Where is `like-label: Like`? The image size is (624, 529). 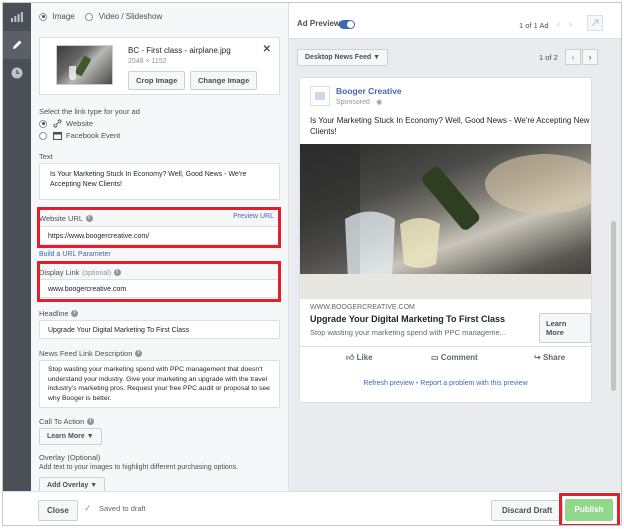
like-label: Like is located at coordinates (364, 357).